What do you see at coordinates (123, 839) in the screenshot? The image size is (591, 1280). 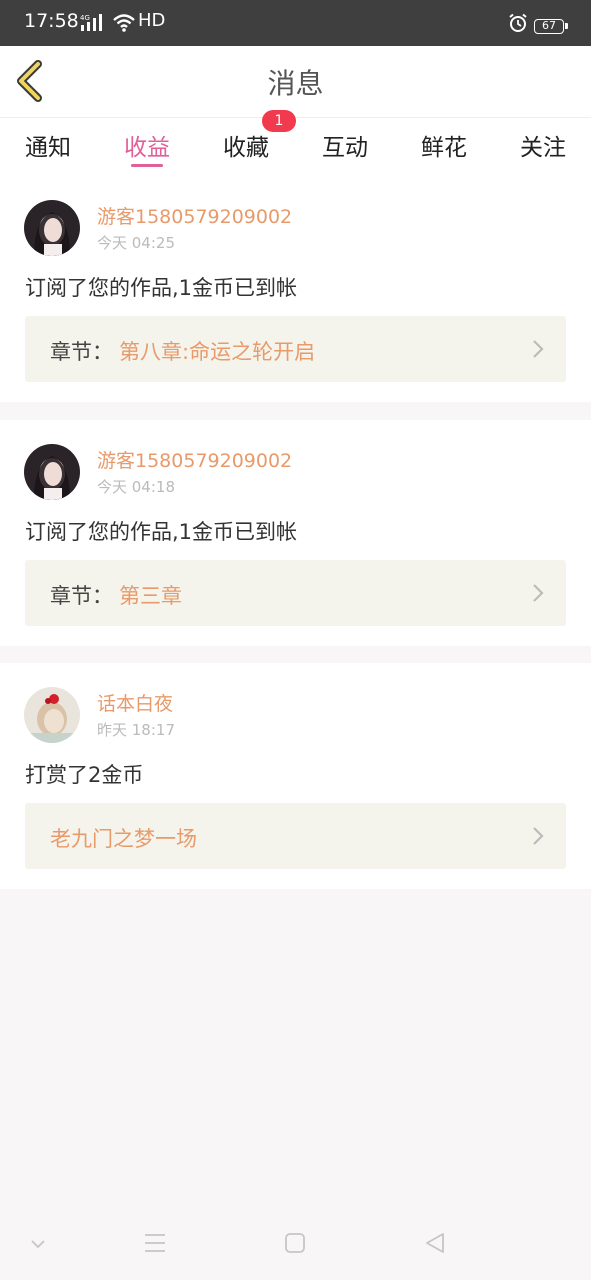 I see `work-title: 老九门之梦一场` at bounding box center [123, 839].